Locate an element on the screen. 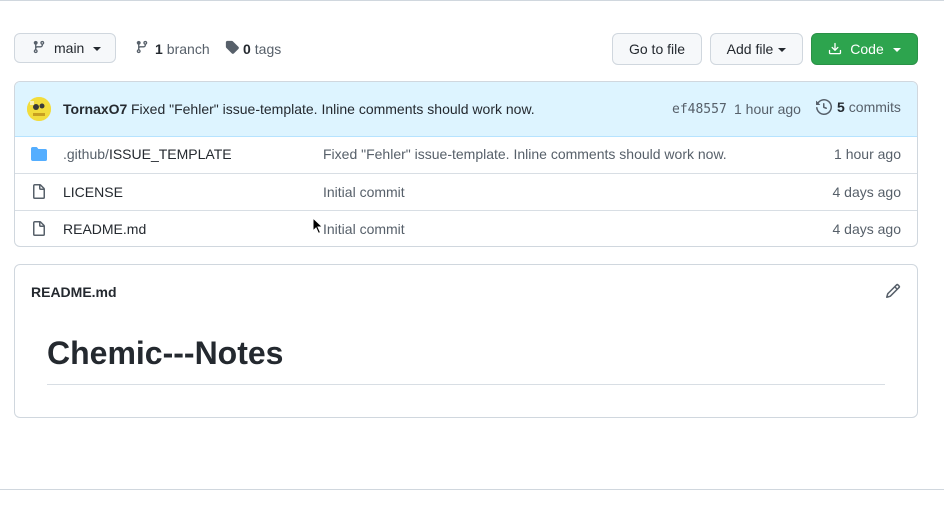 This screenshot has width=944, height=525. file-age: 1 hour ago is located at coordinates (867, 154).